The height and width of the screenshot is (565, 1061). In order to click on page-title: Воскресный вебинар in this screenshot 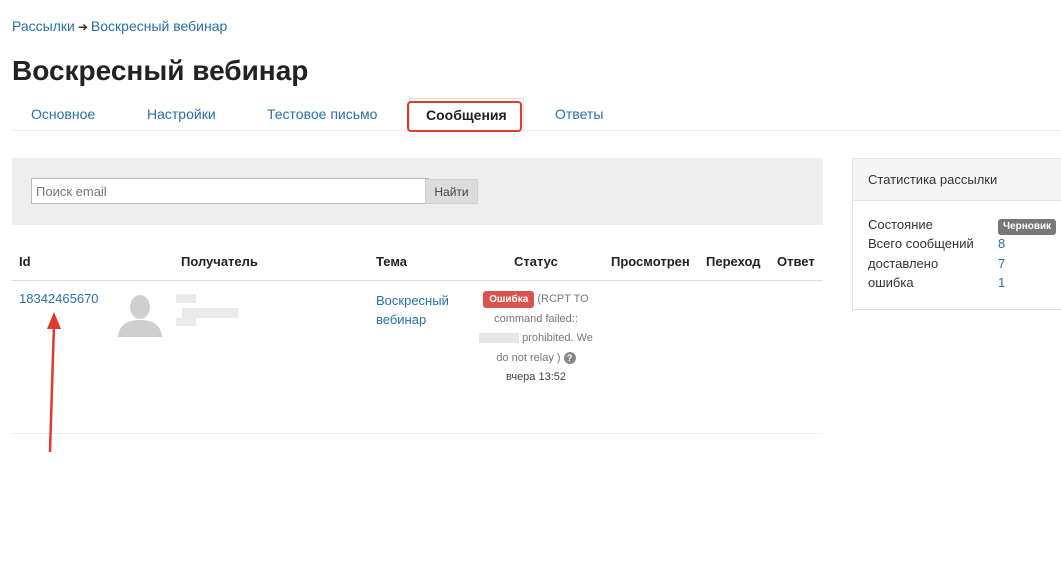, I will do `click(160, 70)`.